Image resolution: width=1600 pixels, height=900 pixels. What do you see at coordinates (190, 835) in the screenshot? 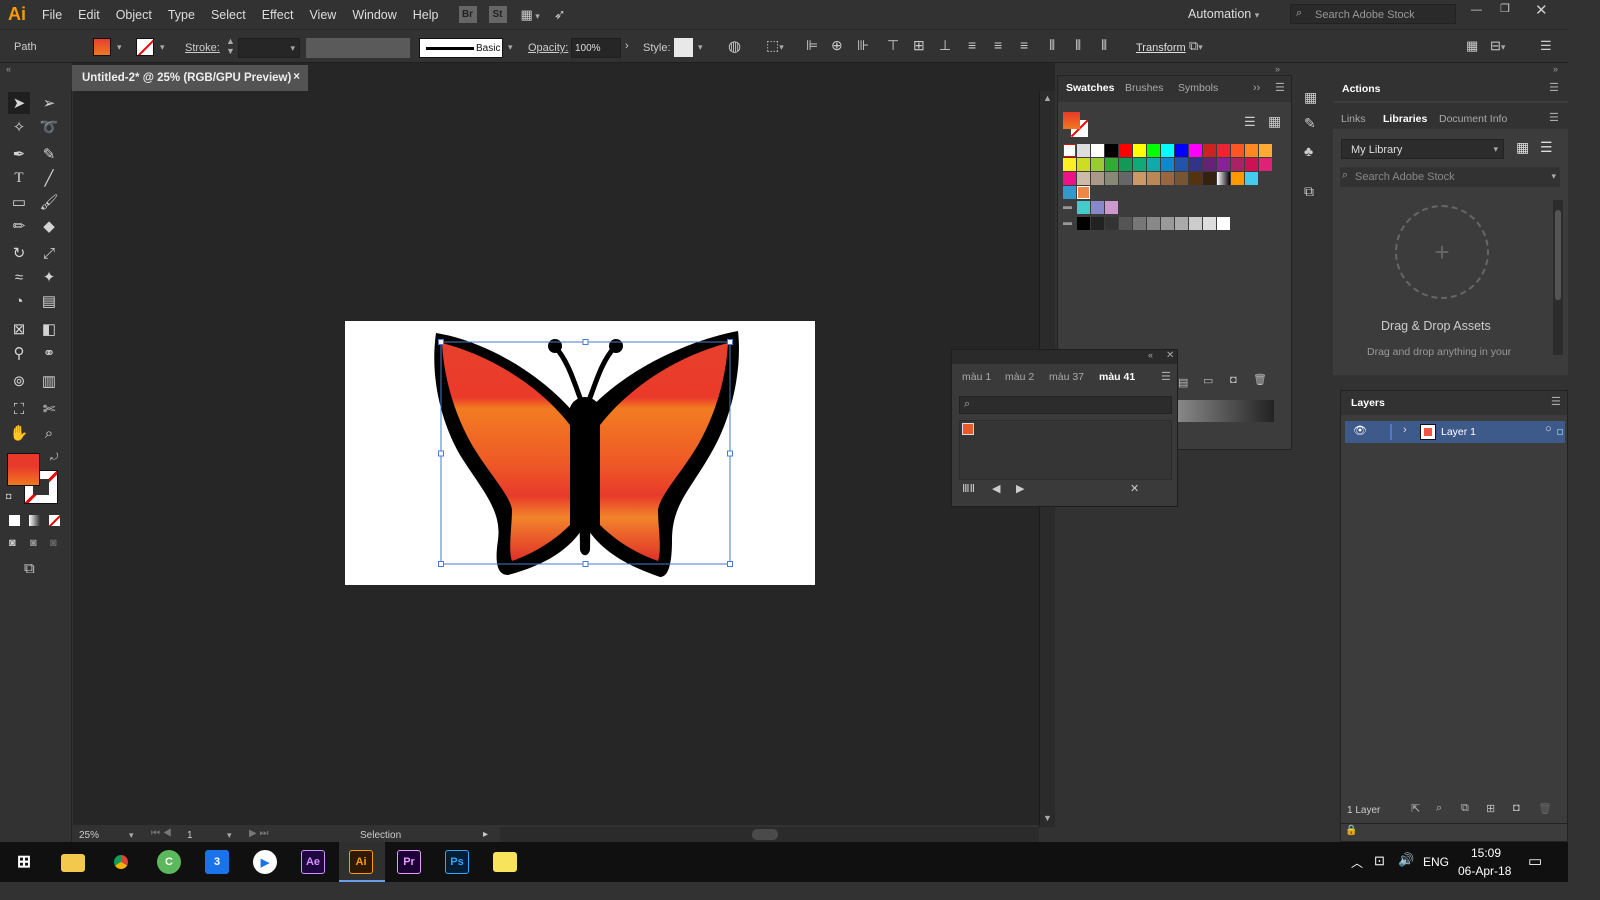
I see `artboard-number: 1` at bounding box center [190, 835].